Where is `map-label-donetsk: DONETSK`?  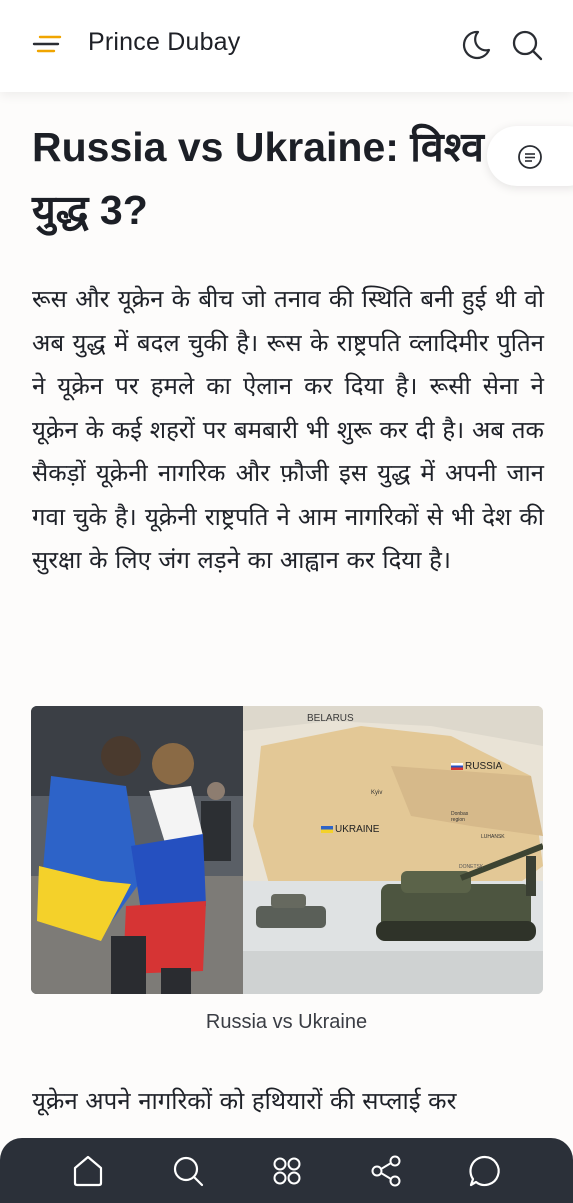
map-label-donetsk: DONETSK is located at coordinates (471, 867).